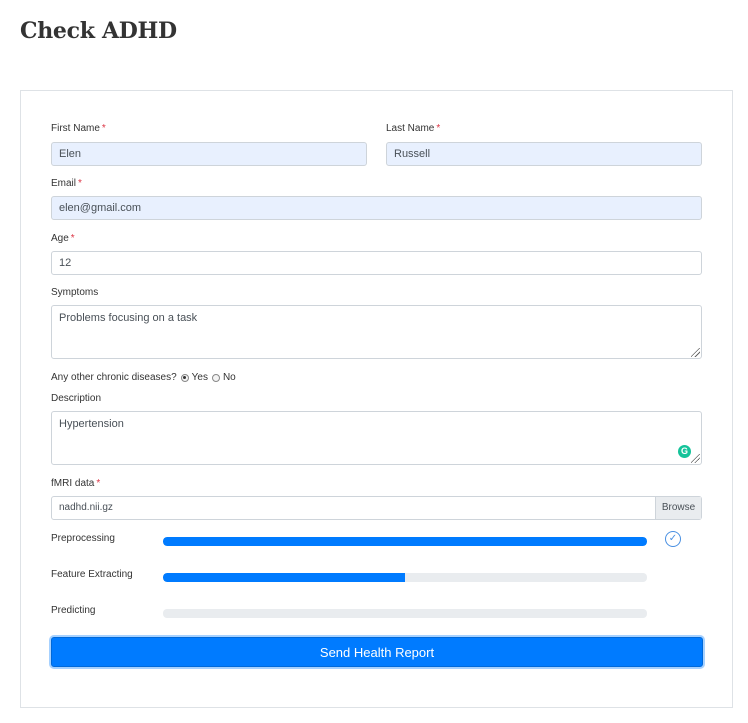  What do you see at coordinates (376, 508) in the screenshot?
I see `fmri-file-input: nadhd.nii.gz Browse` at bounding box center [376, 508].